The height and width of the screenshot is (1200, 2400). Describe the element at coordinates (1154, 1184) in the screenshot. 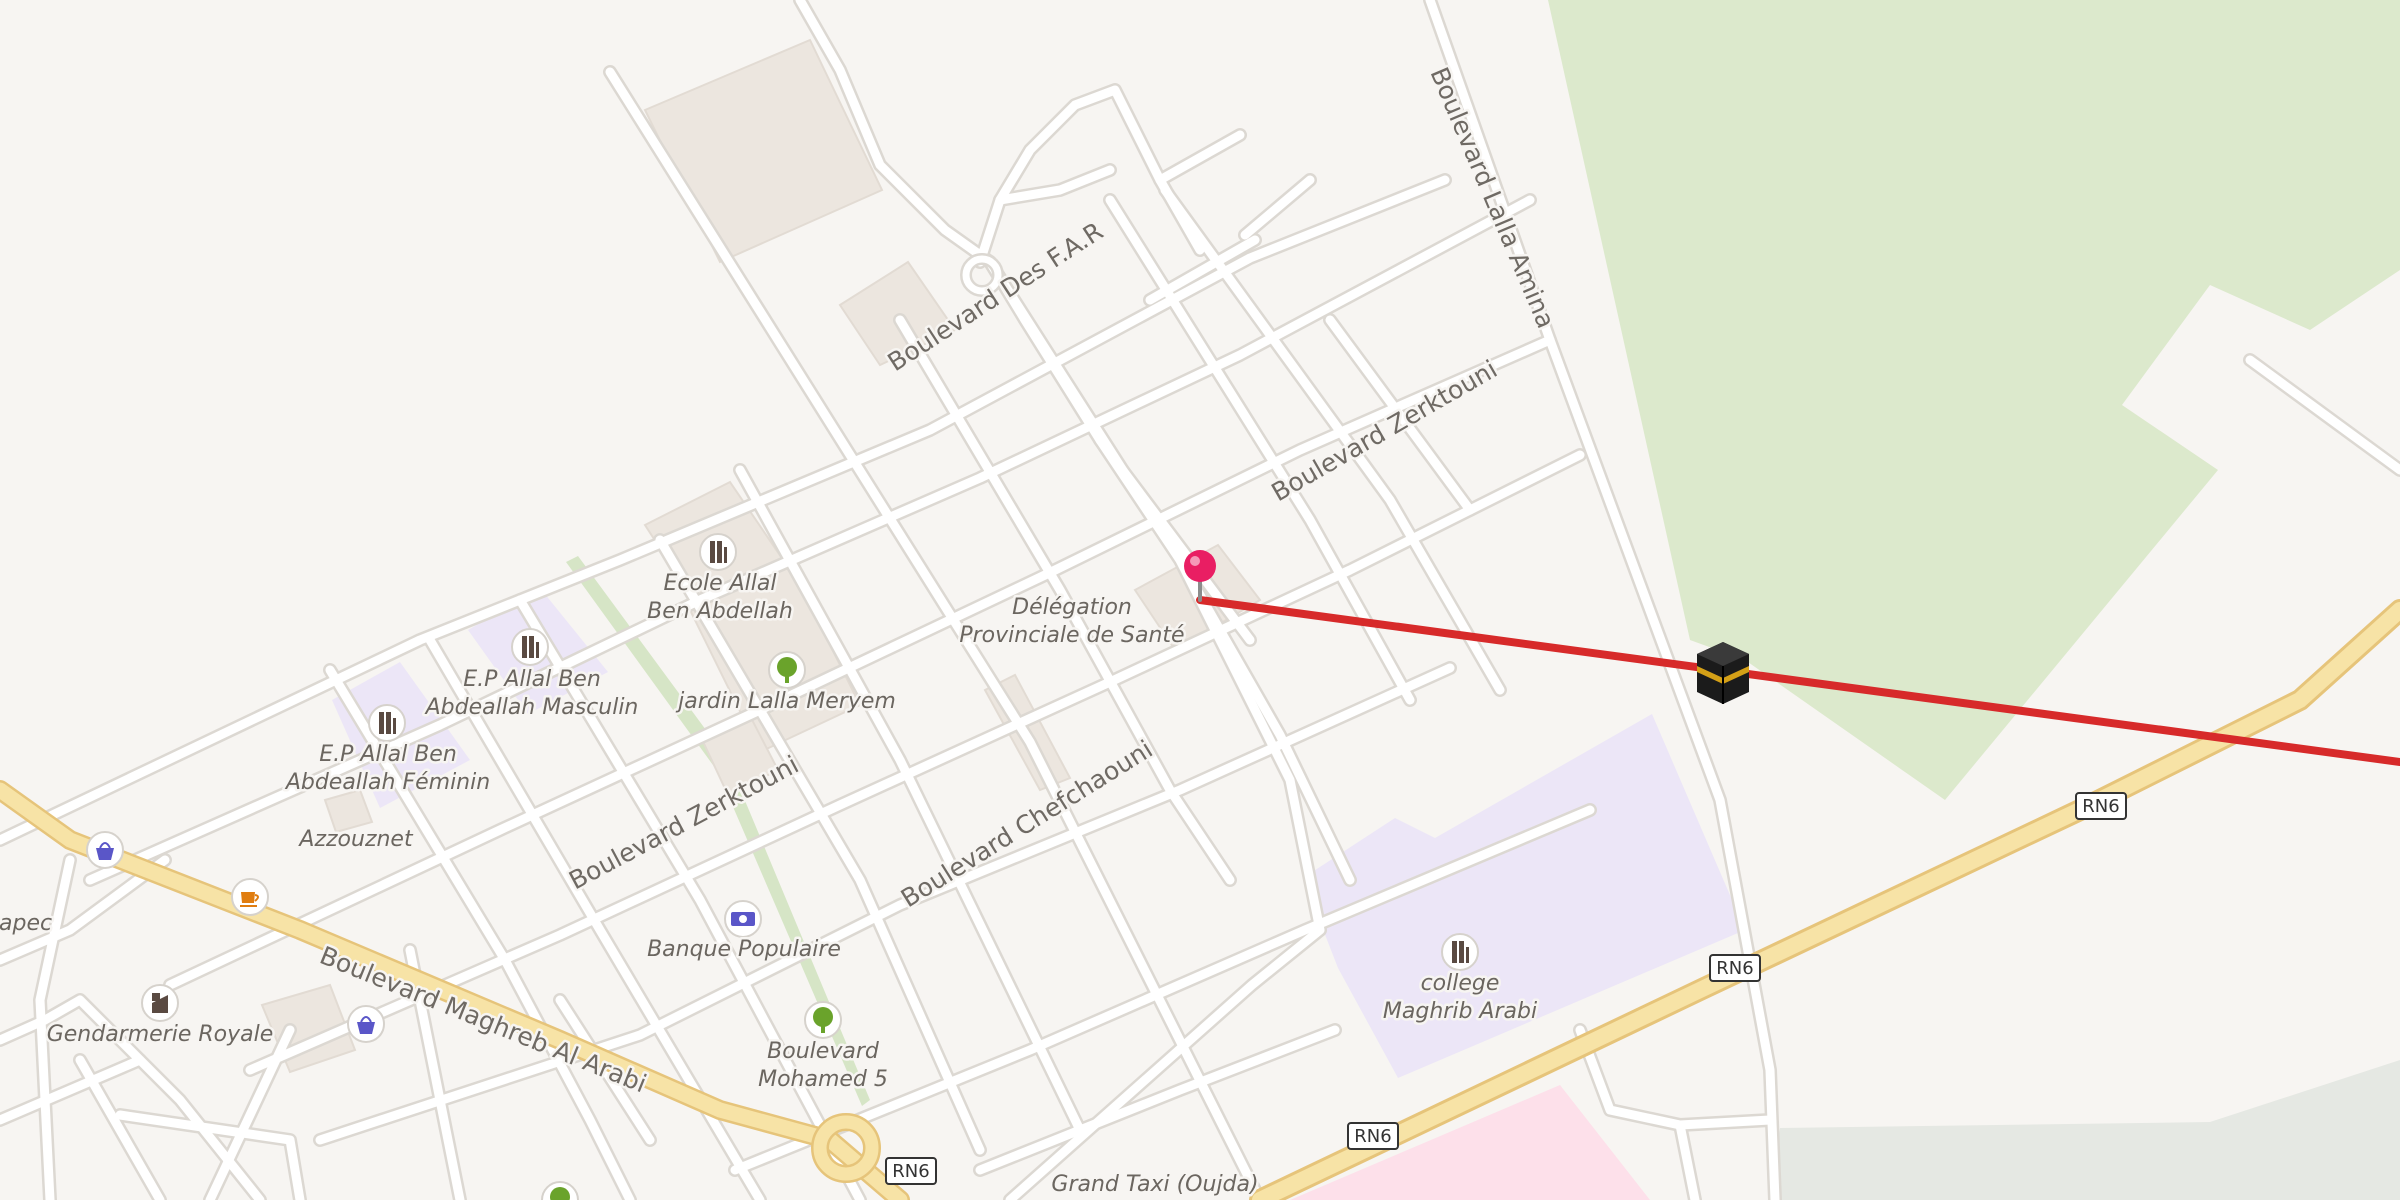

I see `poi-label-grand-taxi: Grand Taxi (Oujda)` at that location.